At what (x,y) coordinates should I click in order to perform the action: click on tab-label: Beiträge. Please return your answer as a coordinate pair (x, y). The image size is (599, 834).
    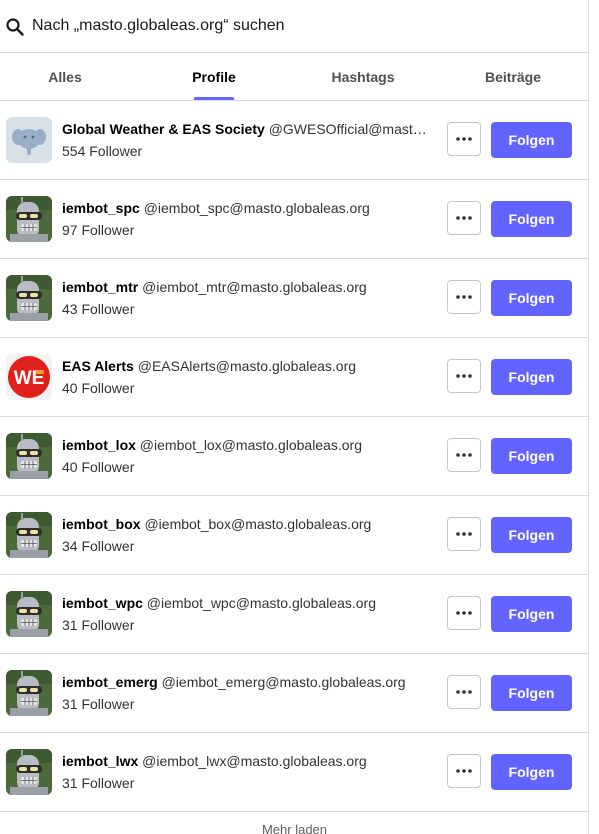
    Looking at the image, I should click on (513, 76).